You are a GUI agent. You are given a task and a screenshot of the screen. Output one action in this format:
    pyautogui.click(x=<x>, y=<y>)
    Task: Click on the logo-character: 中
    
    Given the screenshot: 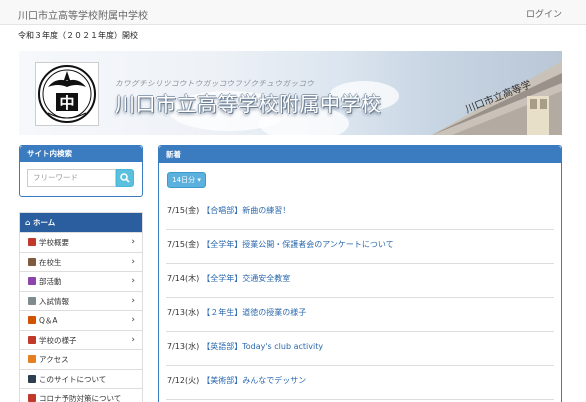 What is the action you would take?
    pyautogui.click(x=66, y=103)
    